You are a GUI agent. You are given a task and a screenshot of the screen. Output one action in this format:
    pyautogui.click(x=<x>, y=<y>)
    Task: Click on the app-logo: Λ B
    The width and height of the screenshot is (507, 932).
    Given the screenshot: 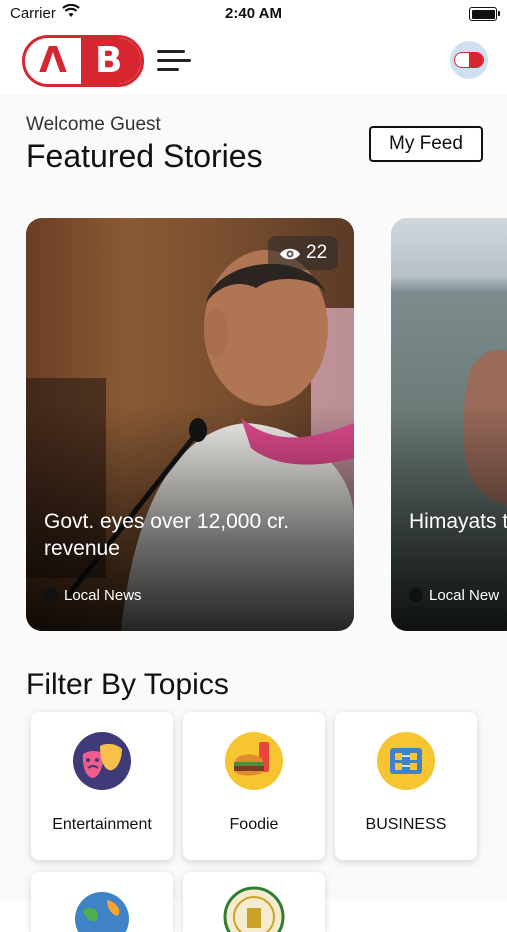 What is the action you would take?
    pyautogui.click(x=83, y=61)
    